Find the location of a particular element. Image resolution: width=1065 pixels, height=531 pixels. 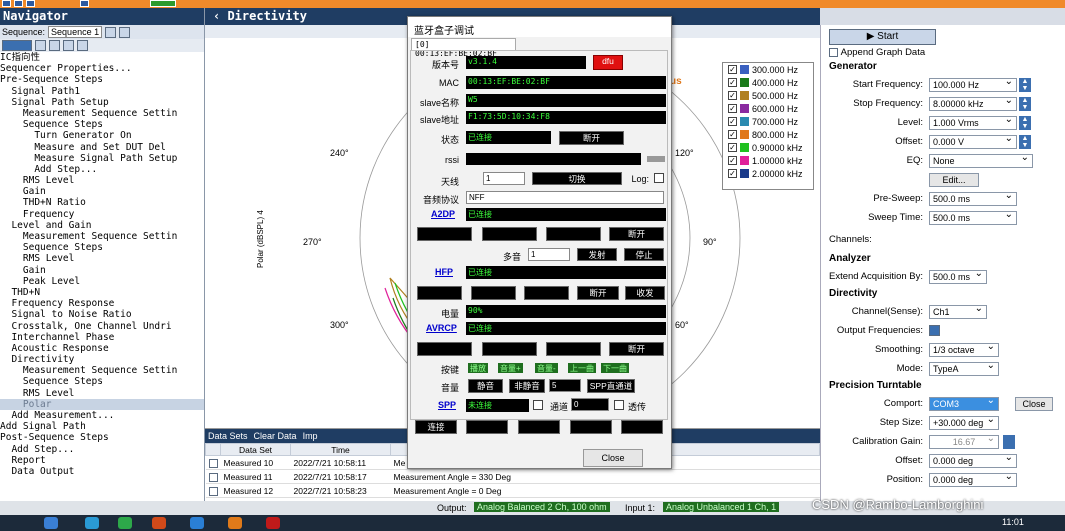

tree-item: Polar is located at coordinates (102, 404).